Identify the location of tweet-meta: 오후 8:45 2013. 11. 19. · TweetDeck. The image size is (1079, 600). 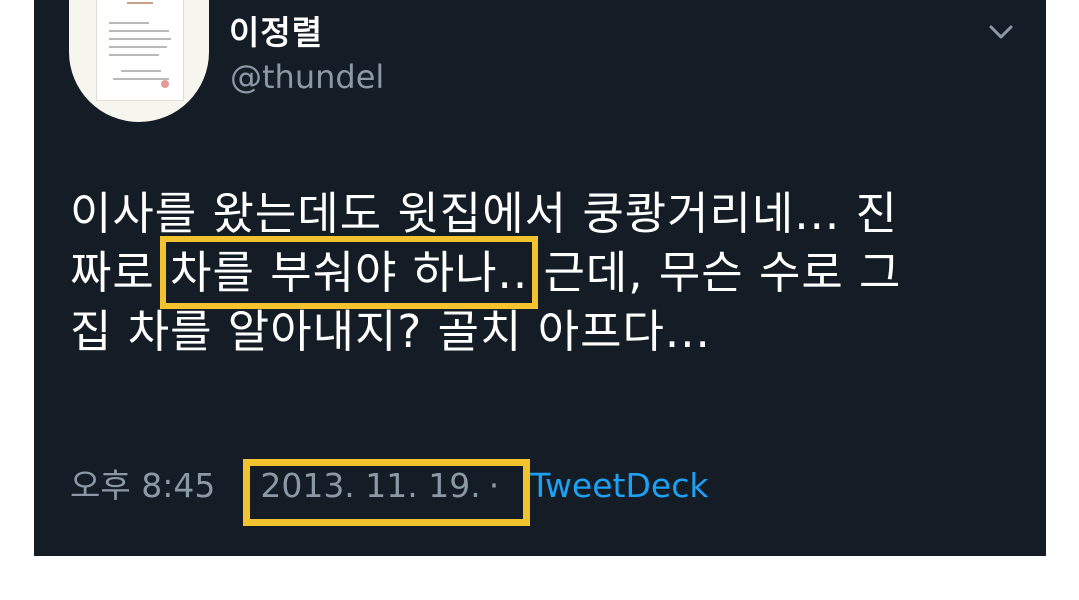
(389, 496).